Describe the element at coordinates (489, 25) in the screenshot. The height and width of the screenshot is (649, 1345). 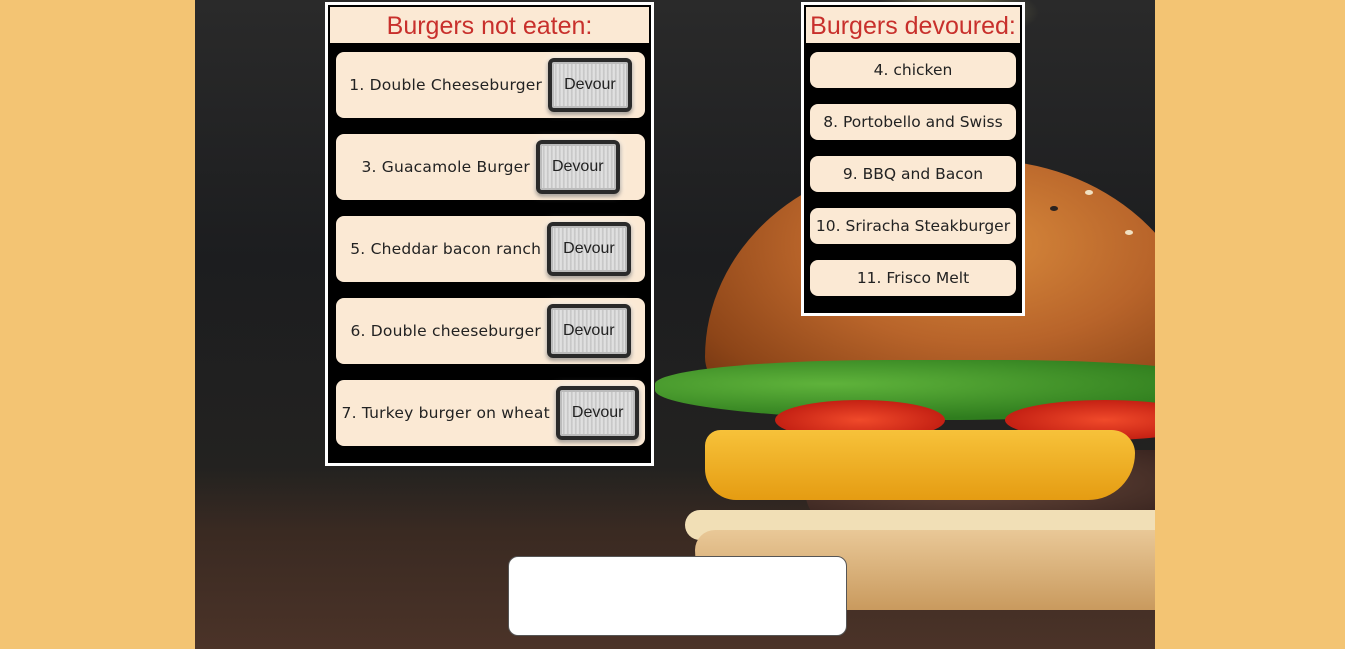
I see `panel-title: Burgers not eaten:` at that location.